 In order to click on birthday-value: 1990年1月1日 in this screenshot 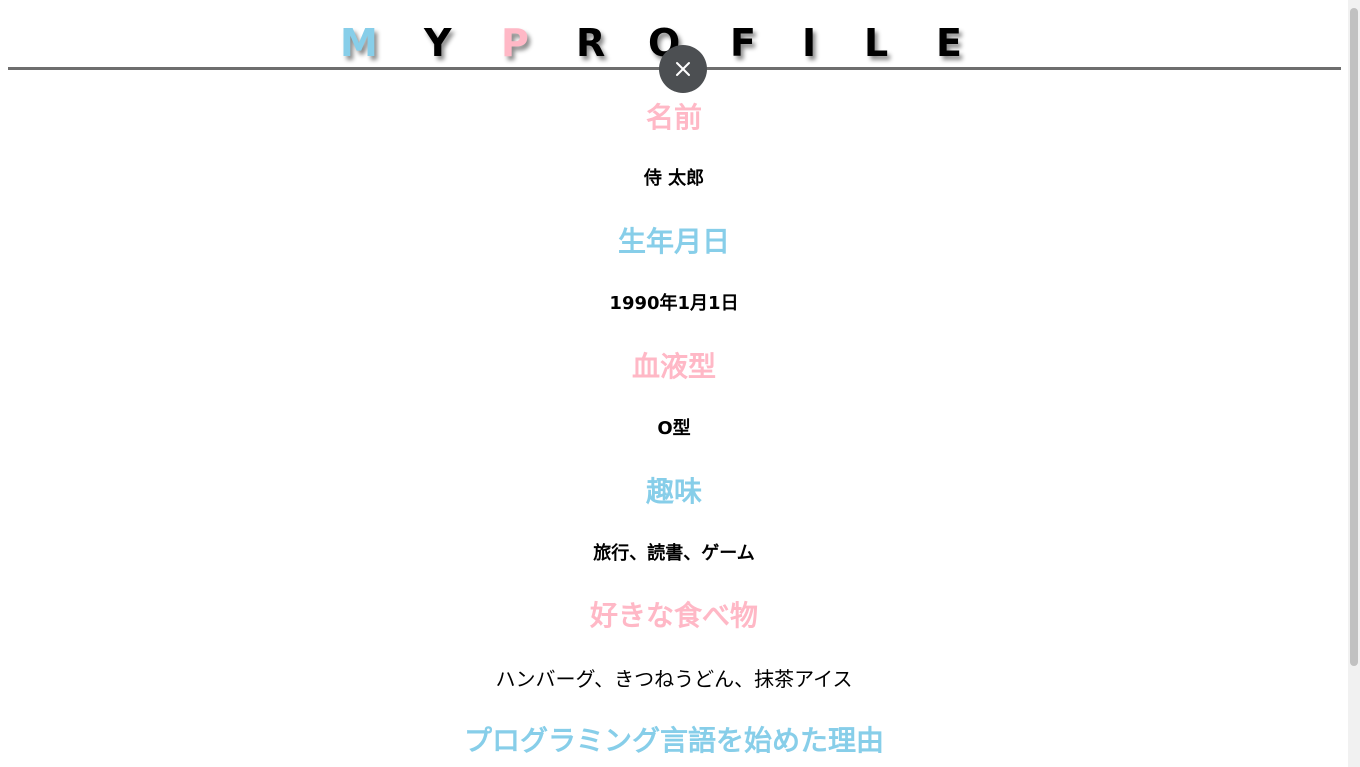, I will do `click(674, 303)`.